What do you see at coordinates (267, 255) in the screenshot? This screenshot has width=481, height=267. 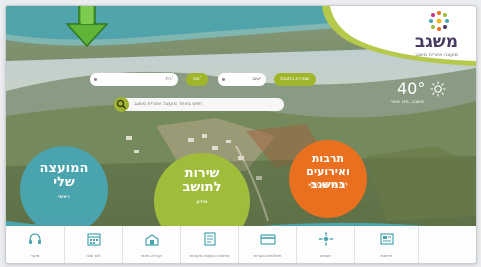 I see `nav-label: תשלומים ואגרות` at bounding box center [267, 255].